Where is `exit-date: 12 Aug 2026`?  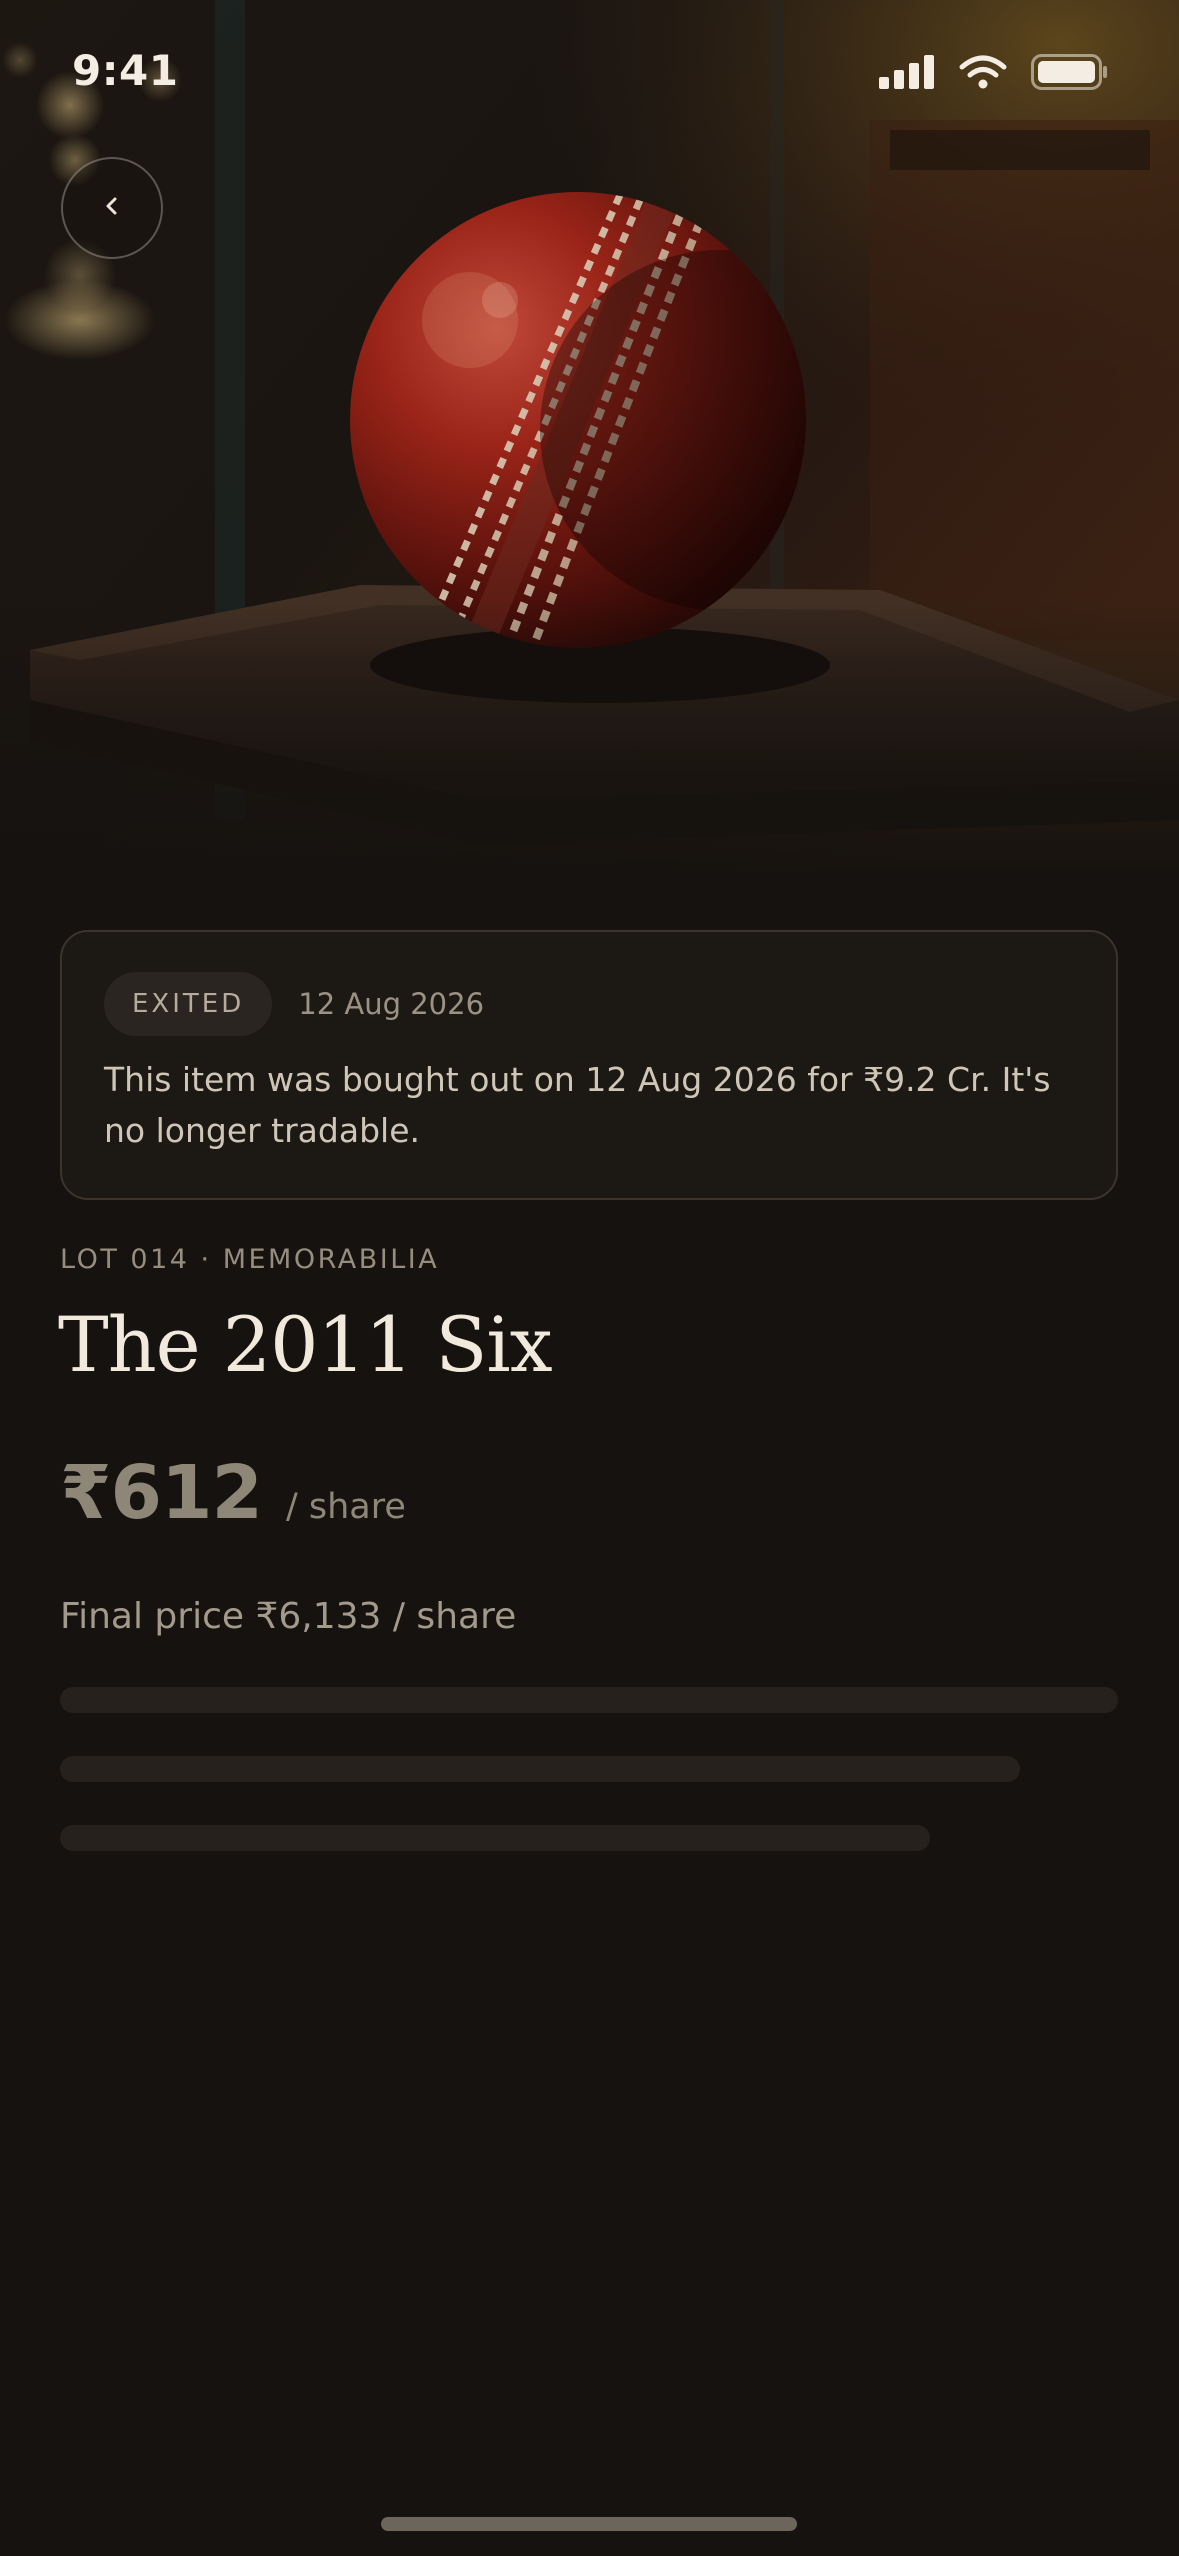
exit-date: 12 Aug 2026 is located at coordinates (391, 1004).